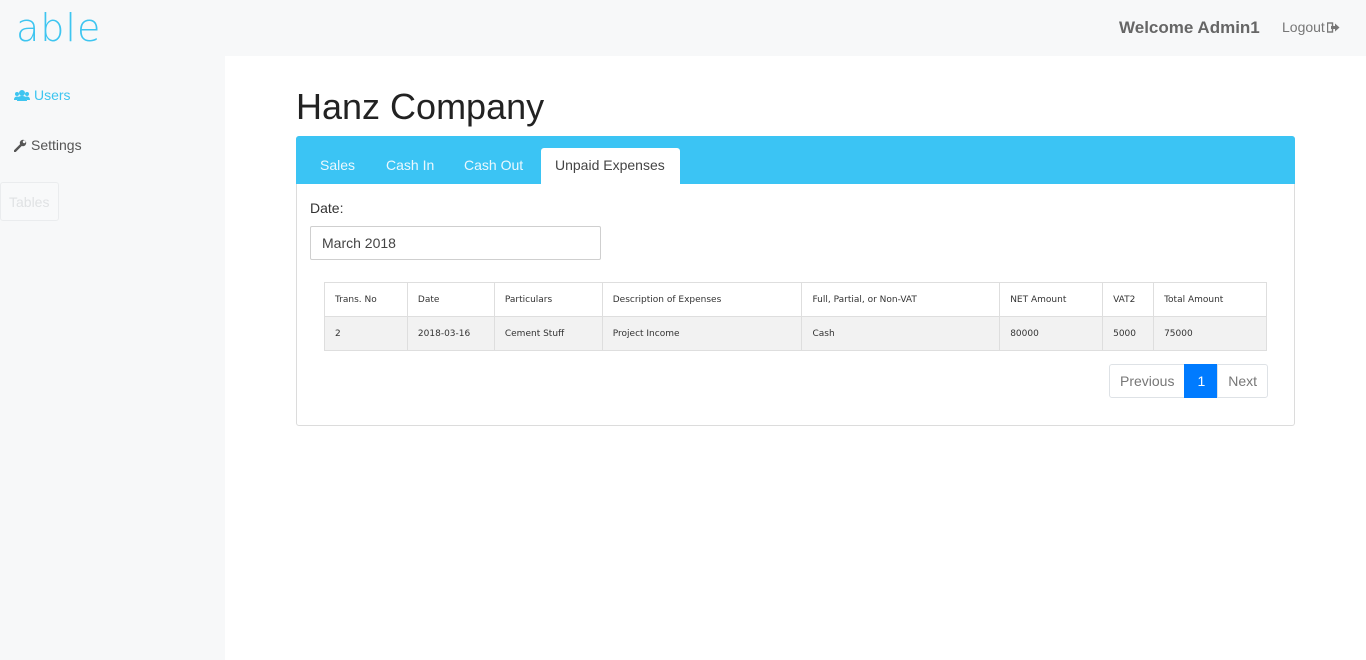 The image size is (1366, 660). What do you see at coordinates (901, 299) in the screenshot?
I see `column-header: Full, Partial, or Non-VAT` at bounding box center [901, 299].